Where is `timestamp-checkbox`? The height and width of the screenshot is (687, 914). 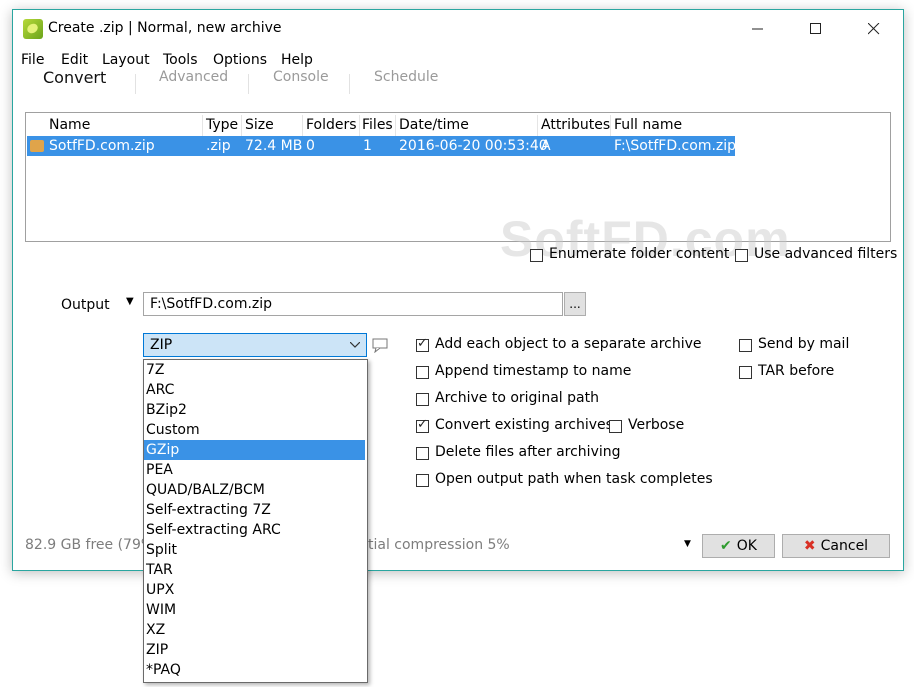
timestamp-checkbox is located at coordinates (422, 372).